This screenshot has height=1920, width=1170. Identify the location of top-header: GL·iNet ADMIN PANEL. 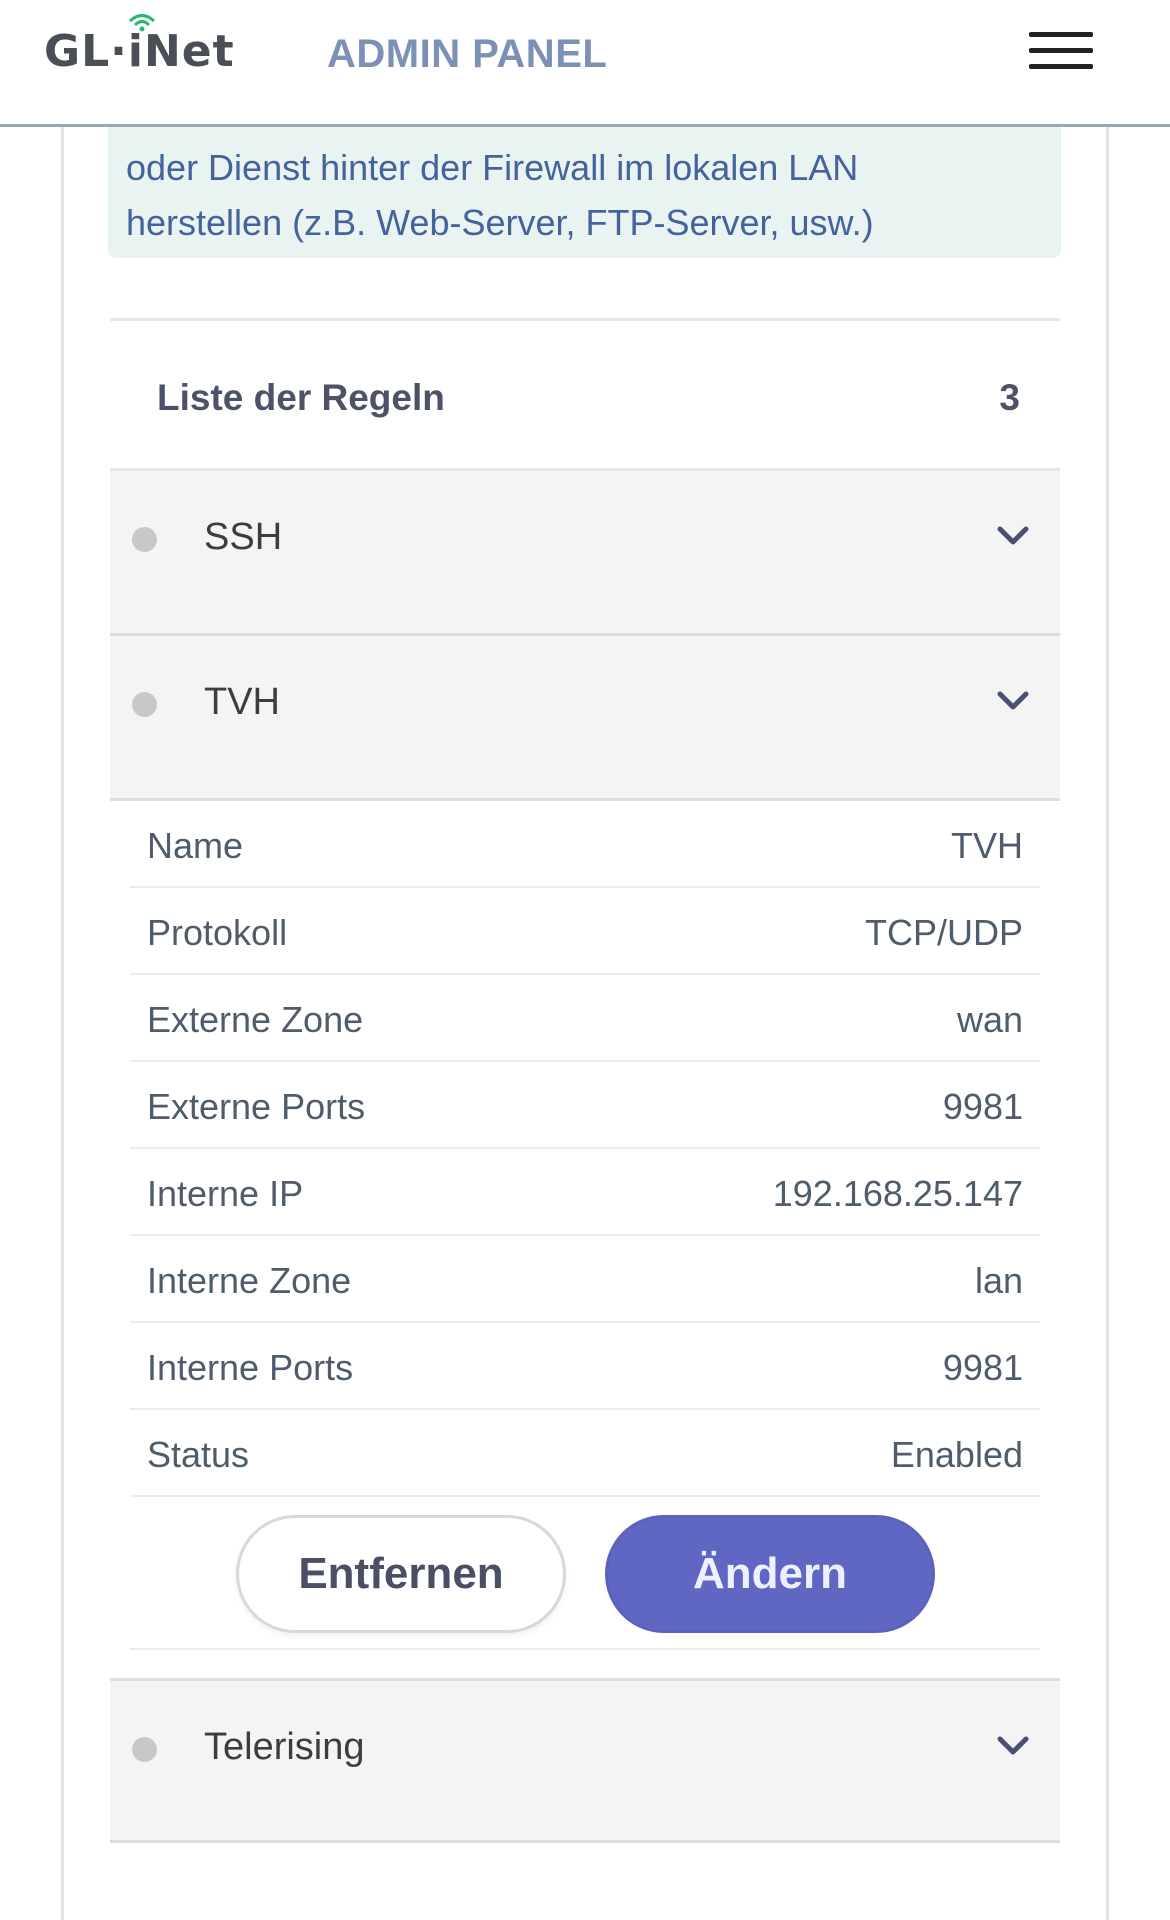
(585, 63).